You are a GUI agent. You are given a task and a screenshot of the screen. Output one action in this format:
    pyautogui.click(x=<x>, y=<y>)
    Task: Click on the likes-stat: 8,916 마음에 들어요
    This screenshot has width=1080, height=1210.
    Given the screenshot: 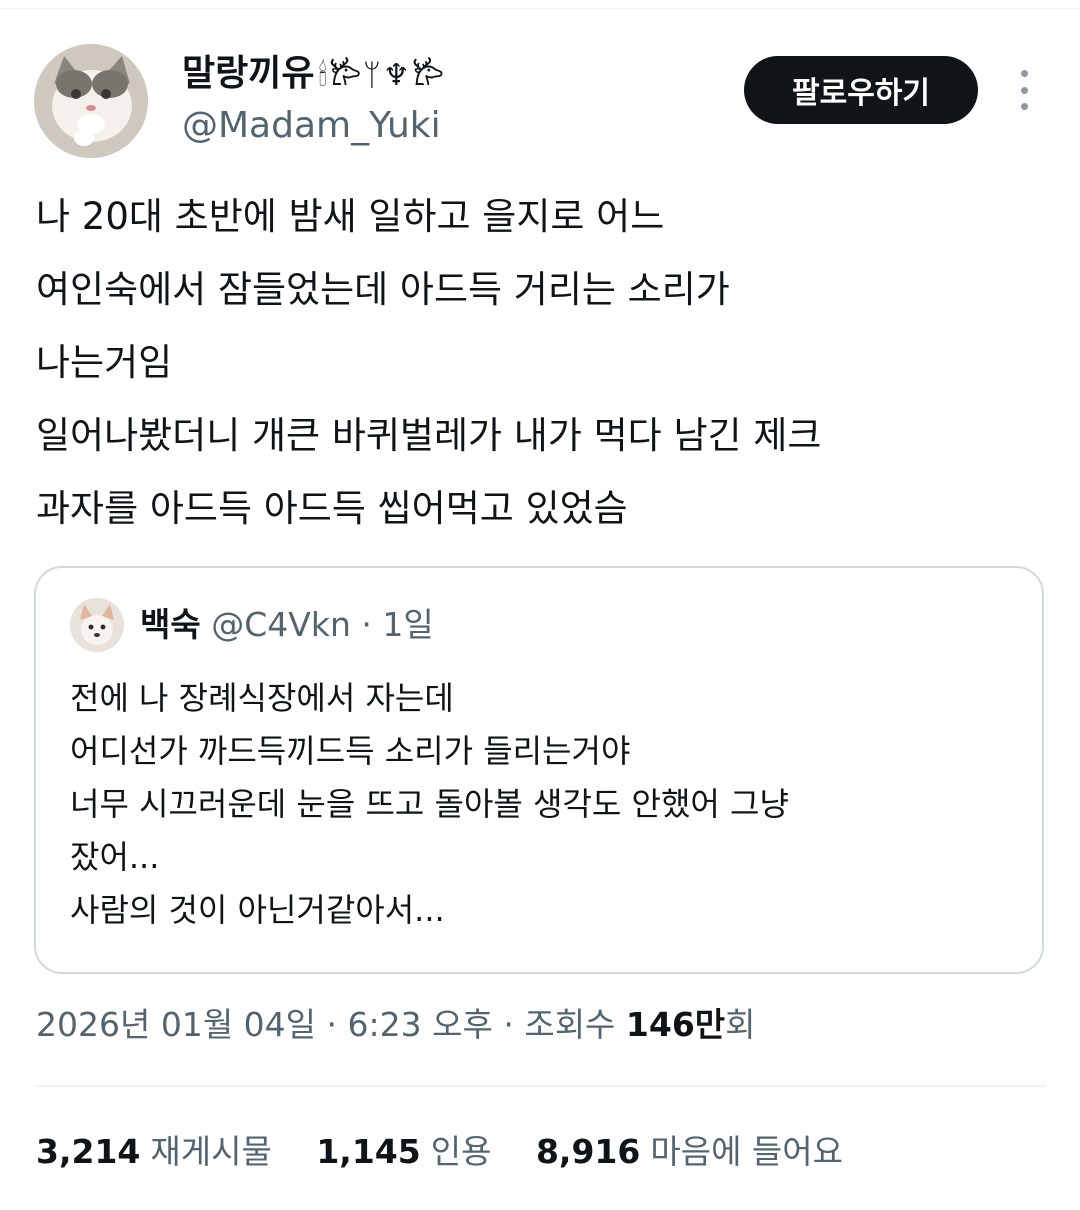 What is the action you would take?
    pyautogui.click(x=689, y=1152)
    